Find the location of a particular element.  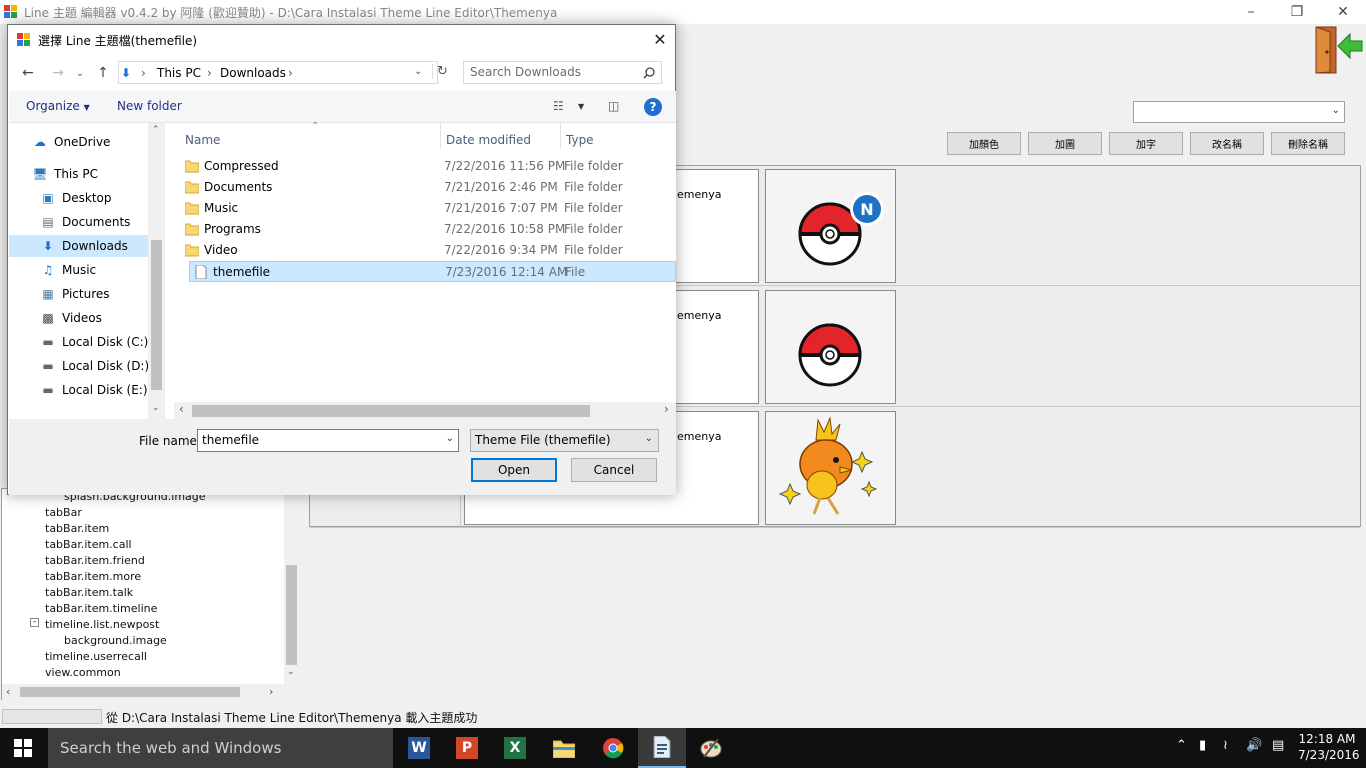

file-type-filter: Theme File (themefile) ⌄ is located at coordinates (564, 440).